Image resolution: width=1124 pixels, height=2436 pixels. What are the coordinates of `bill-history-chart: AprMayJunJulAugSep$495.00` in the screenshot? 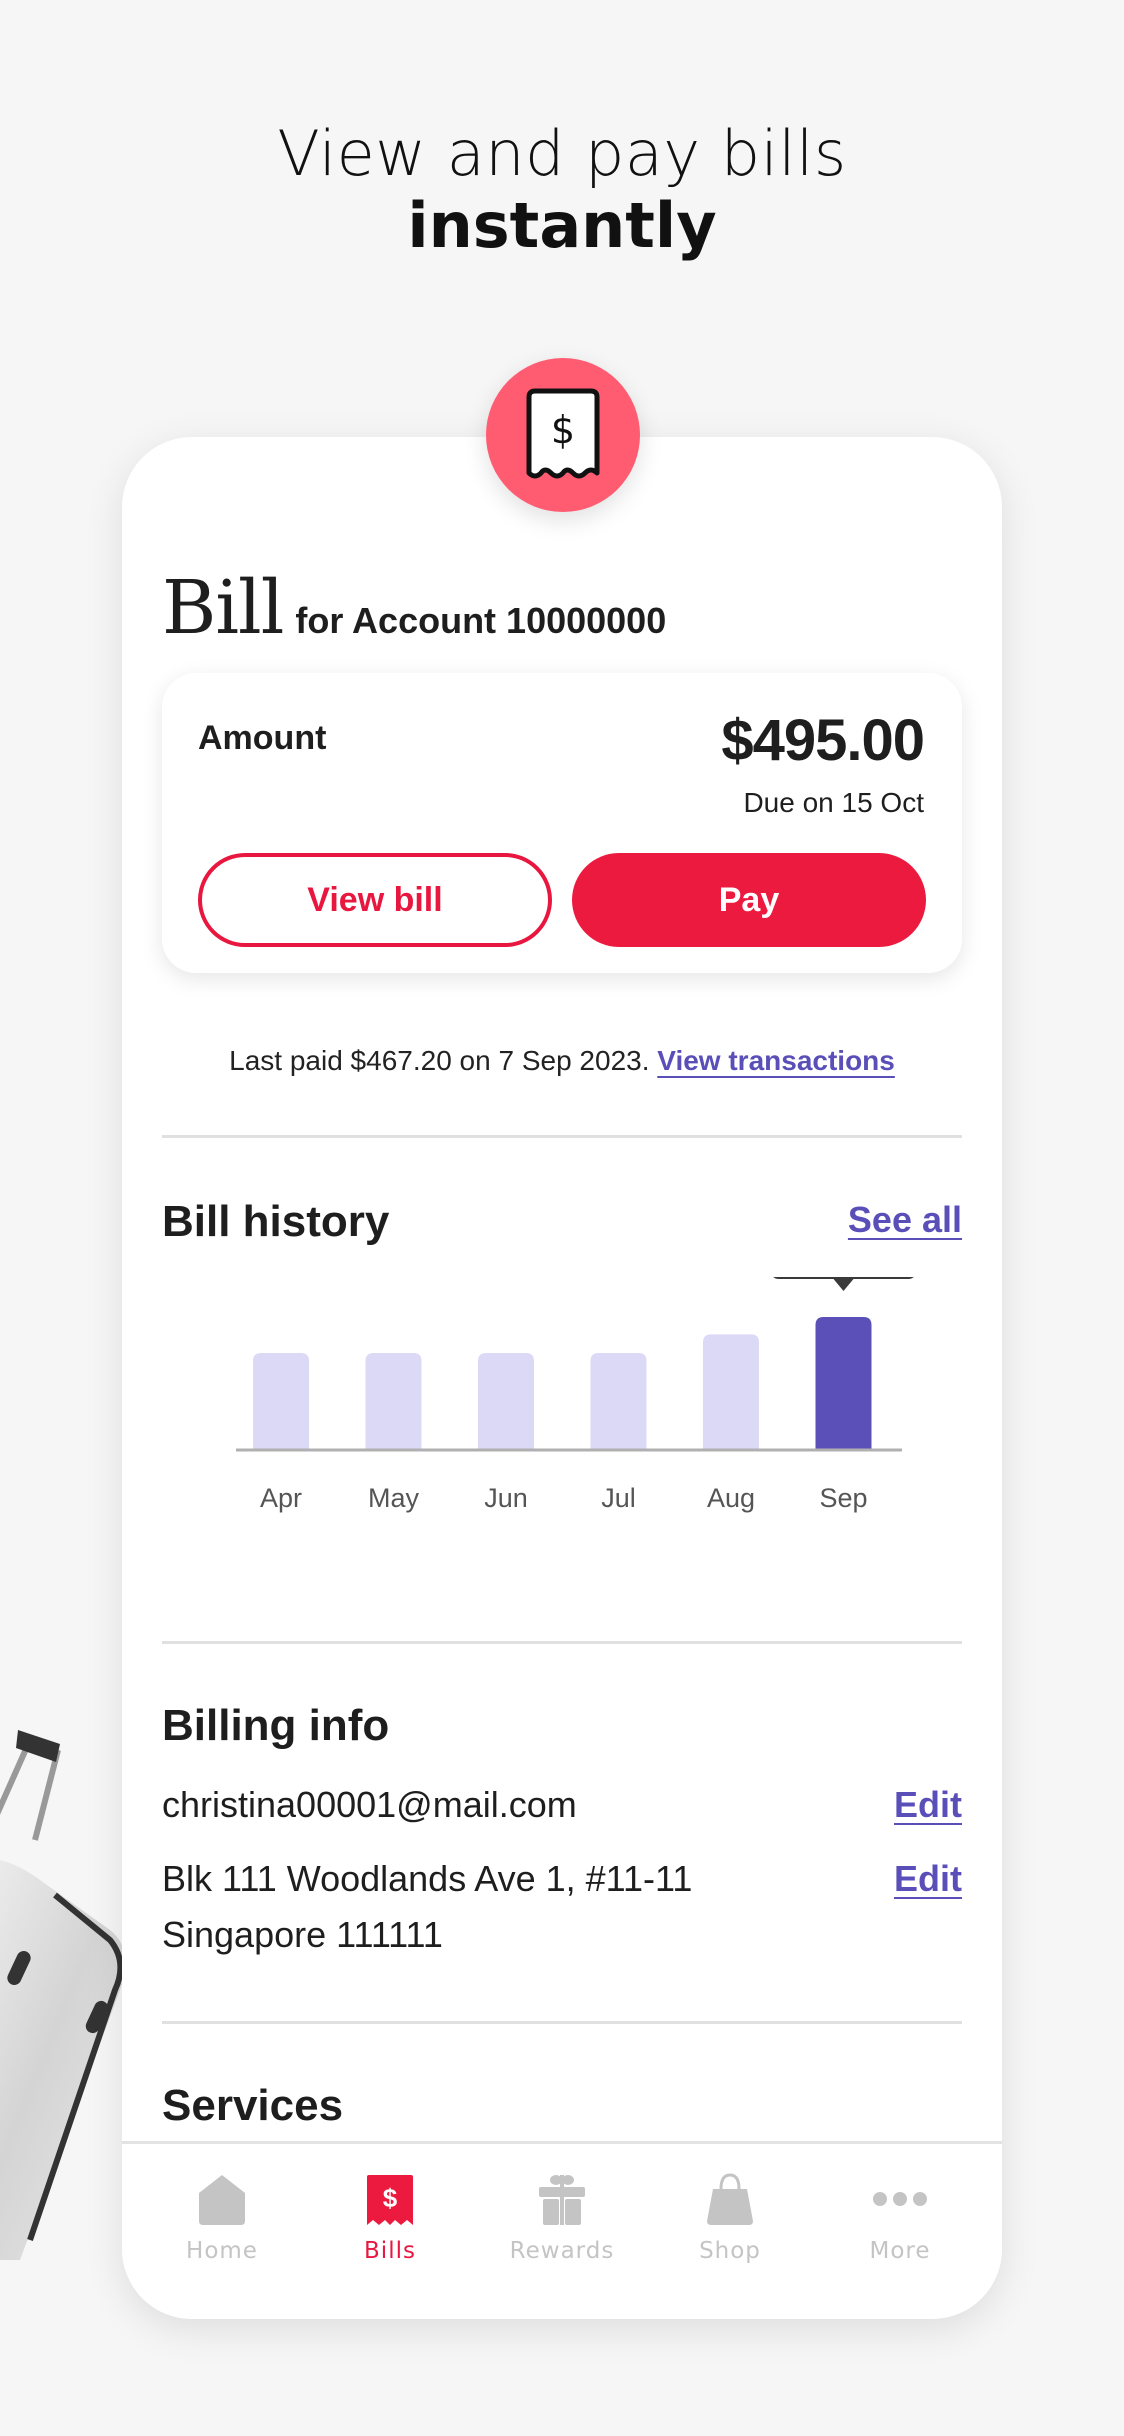 It's located at (562, 1427).